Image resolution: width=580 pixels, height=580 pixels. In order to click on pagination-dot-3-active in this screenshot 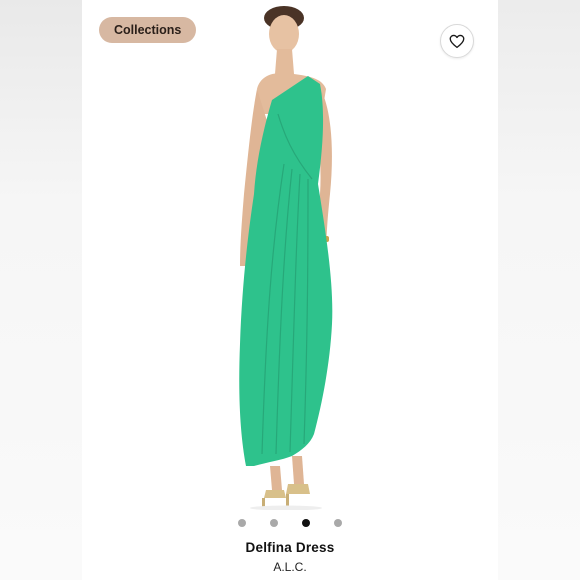, I will do `click(306, 523)`.